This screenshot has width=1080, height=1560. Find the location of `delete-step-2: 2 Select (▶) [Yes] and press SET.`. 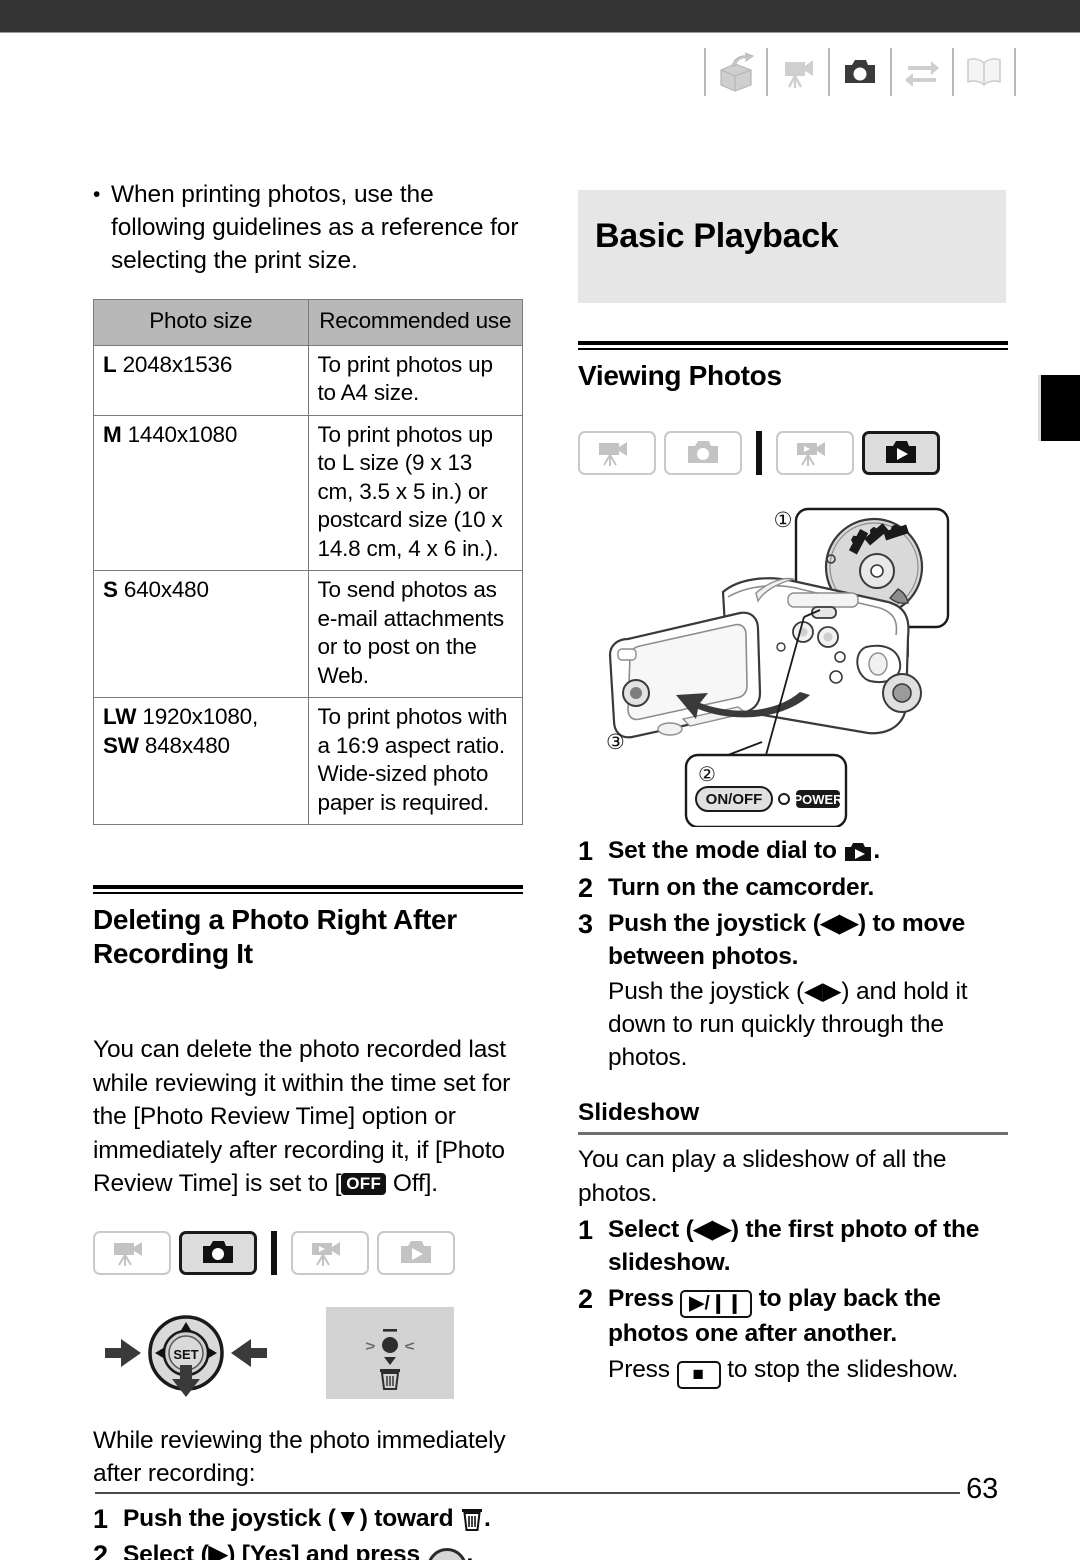

delete-step-2: 2 Select (▶) [Yes] and press SET. is located at coordinates (313, 1549).